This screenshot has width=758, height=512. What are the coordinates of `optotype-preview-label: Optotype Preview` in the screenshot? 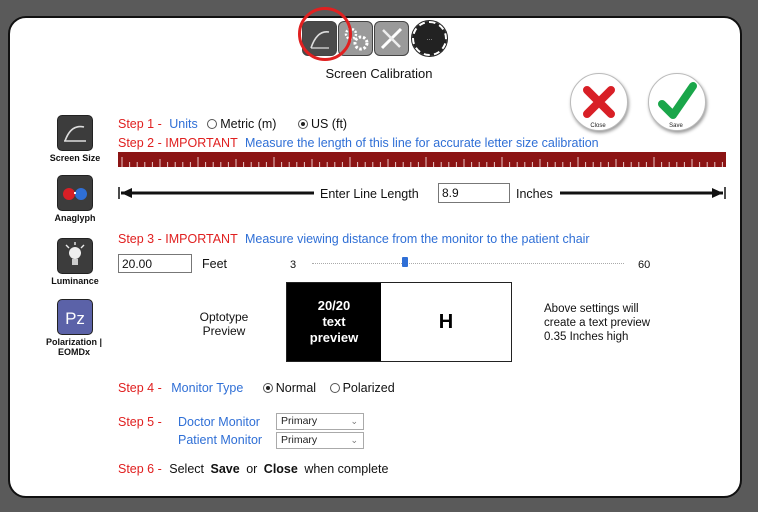 It's located at (224, 324).